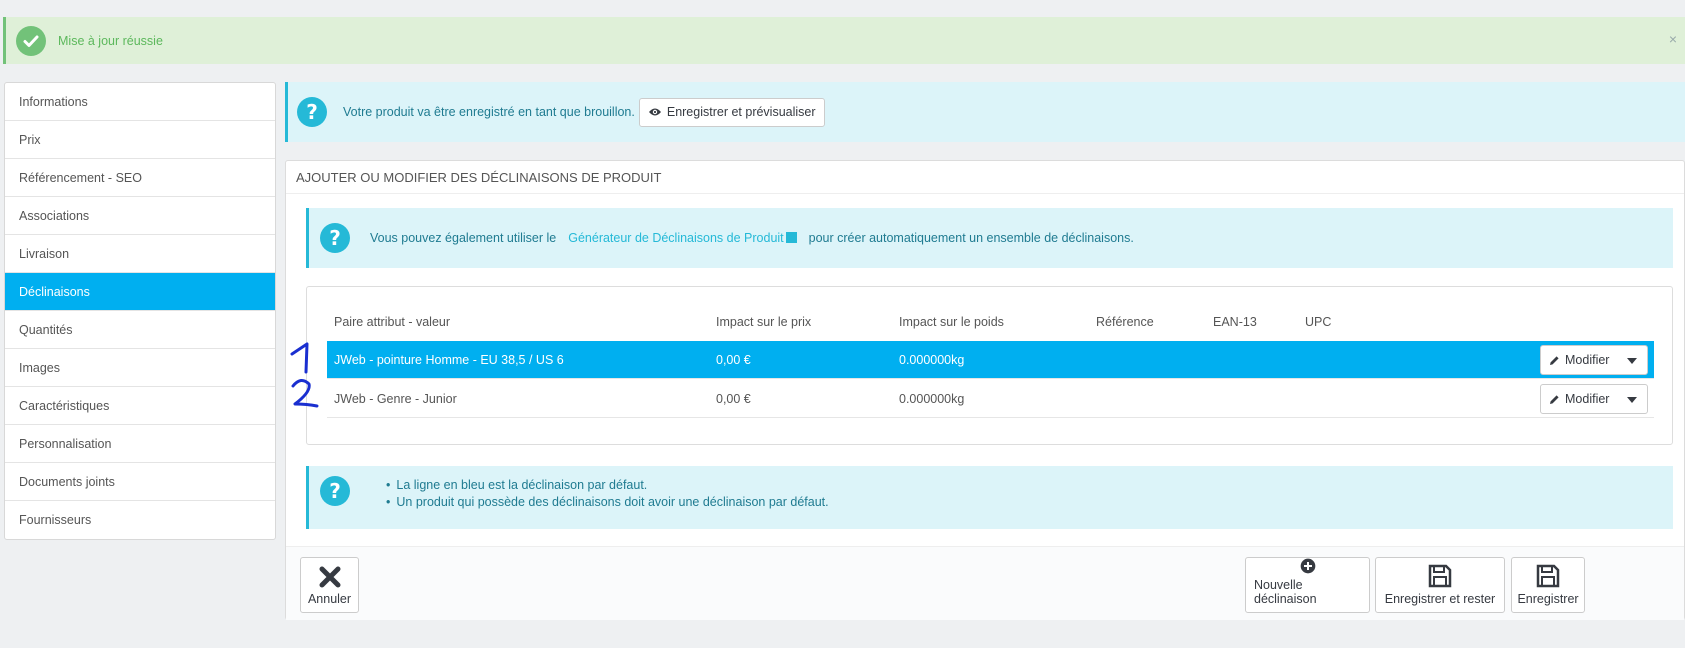 Image resolution: width=1685 pixels, height=648 pixels. Describe the element at coordinates (1673, 39) in the screenshot. I see `close-icon: ×` at that location.